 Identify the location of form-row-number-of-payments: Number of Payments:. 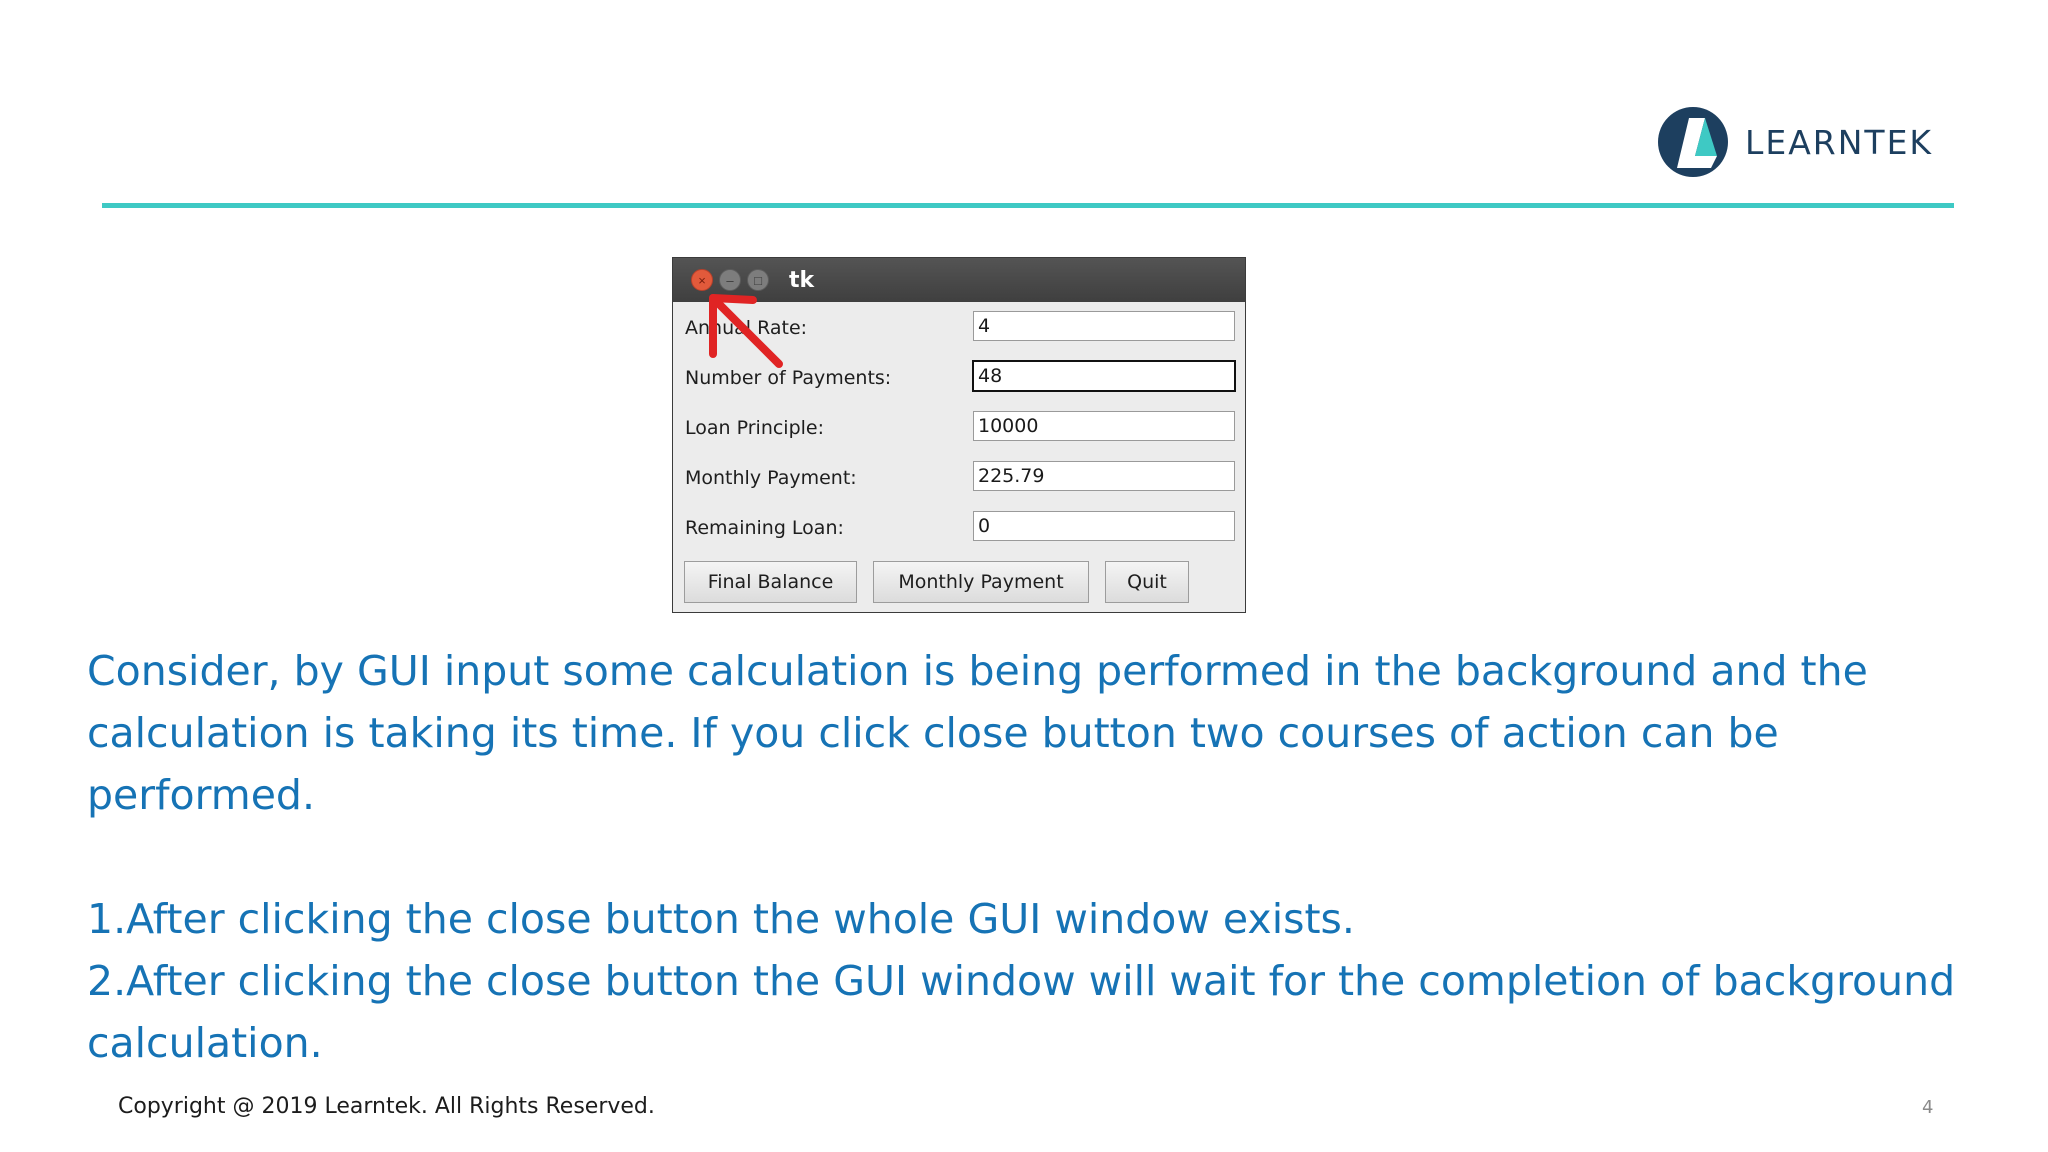
(959, 378).